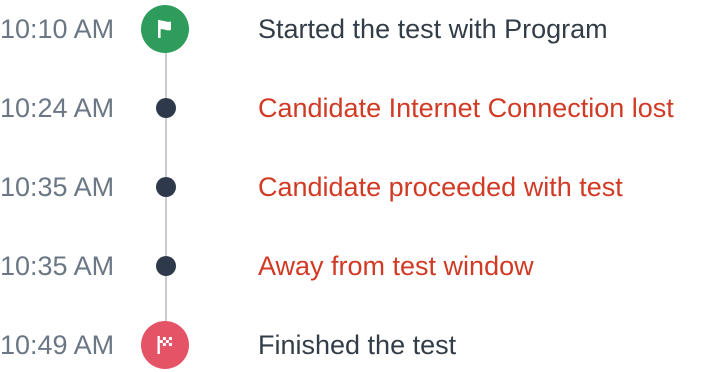 Image resolution: width=714 pixels, height=372 pixels. I want to click on timeline-item-finished: 10:49 AM Finished the test, so click(357, 345).